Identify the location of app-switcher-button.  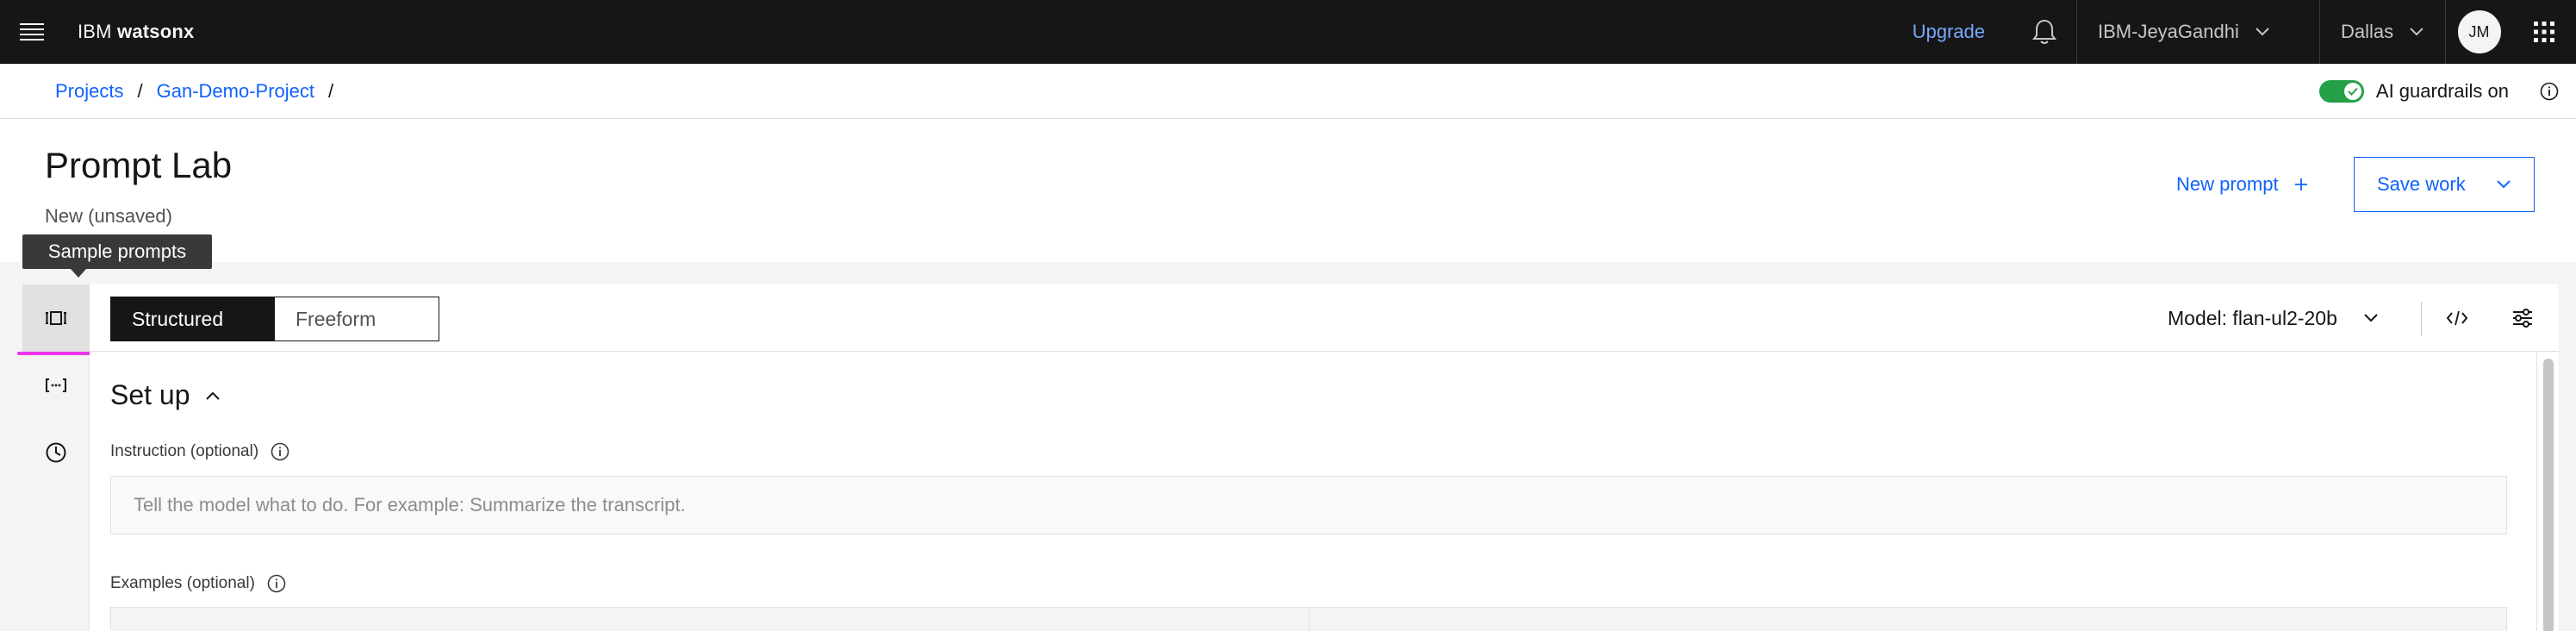
(2544, 32).